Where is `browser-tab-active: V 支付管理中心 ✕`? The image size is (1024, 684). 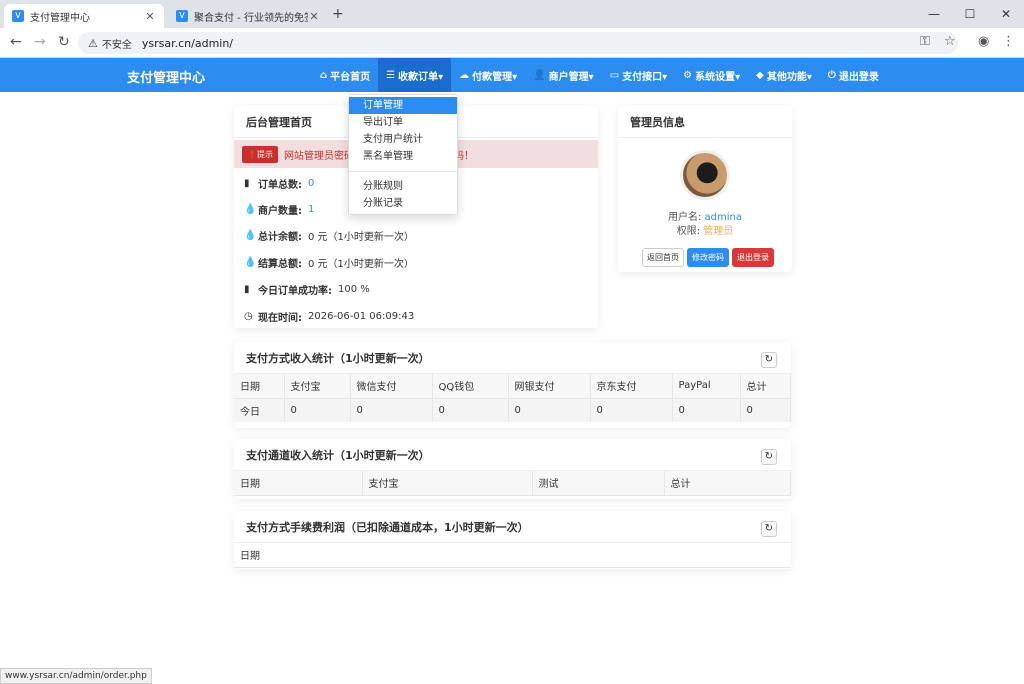
browser-tab-active: V 支付管理中心 ✕ is located at coordinates (84, 16).